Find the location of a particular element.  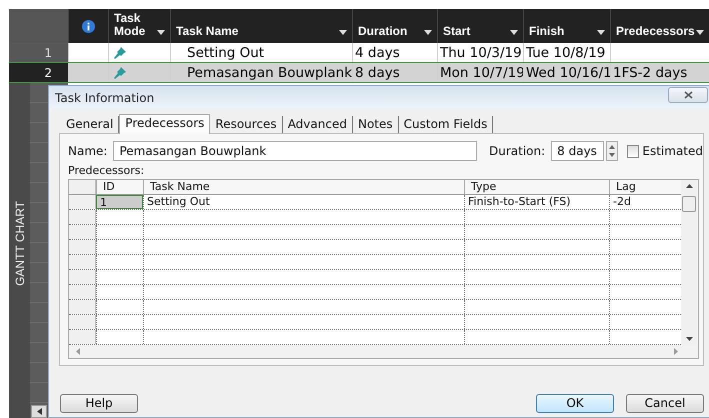

dialog-button: OK is located at coordinates (575, 403).